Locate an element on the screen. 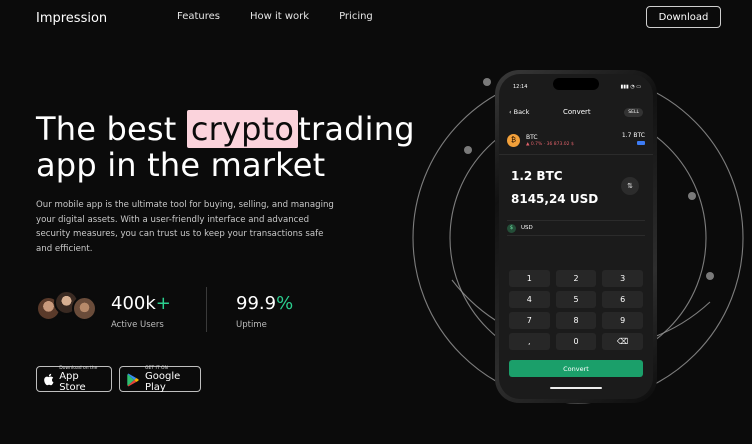 The image size is (752, 444). status-icons: ▮▮▮ ◔ ▭ is located at coordinates (630, 87).